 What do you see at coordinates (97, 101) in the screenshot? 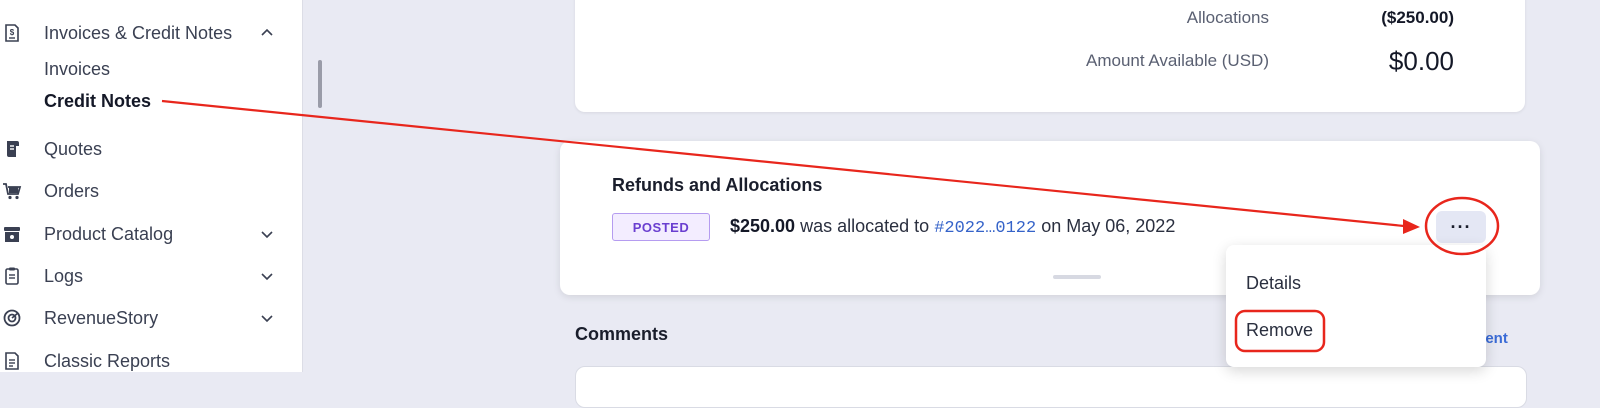
I see `sidebar-subitem-credit-notes: Credit Notes` at bounding box center [97, 101].